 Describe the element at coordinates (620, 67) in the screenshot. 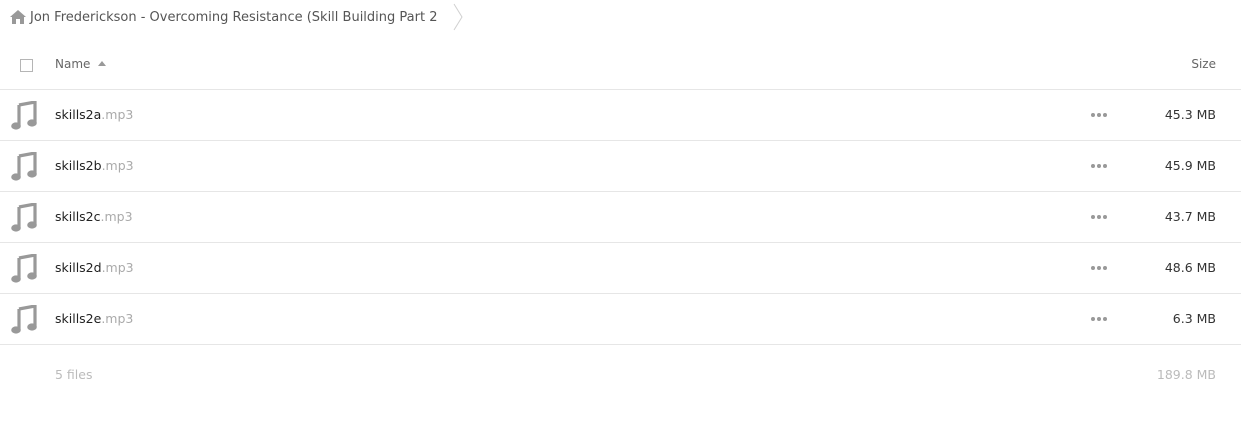

I see `list-header: Name Size` at that location.